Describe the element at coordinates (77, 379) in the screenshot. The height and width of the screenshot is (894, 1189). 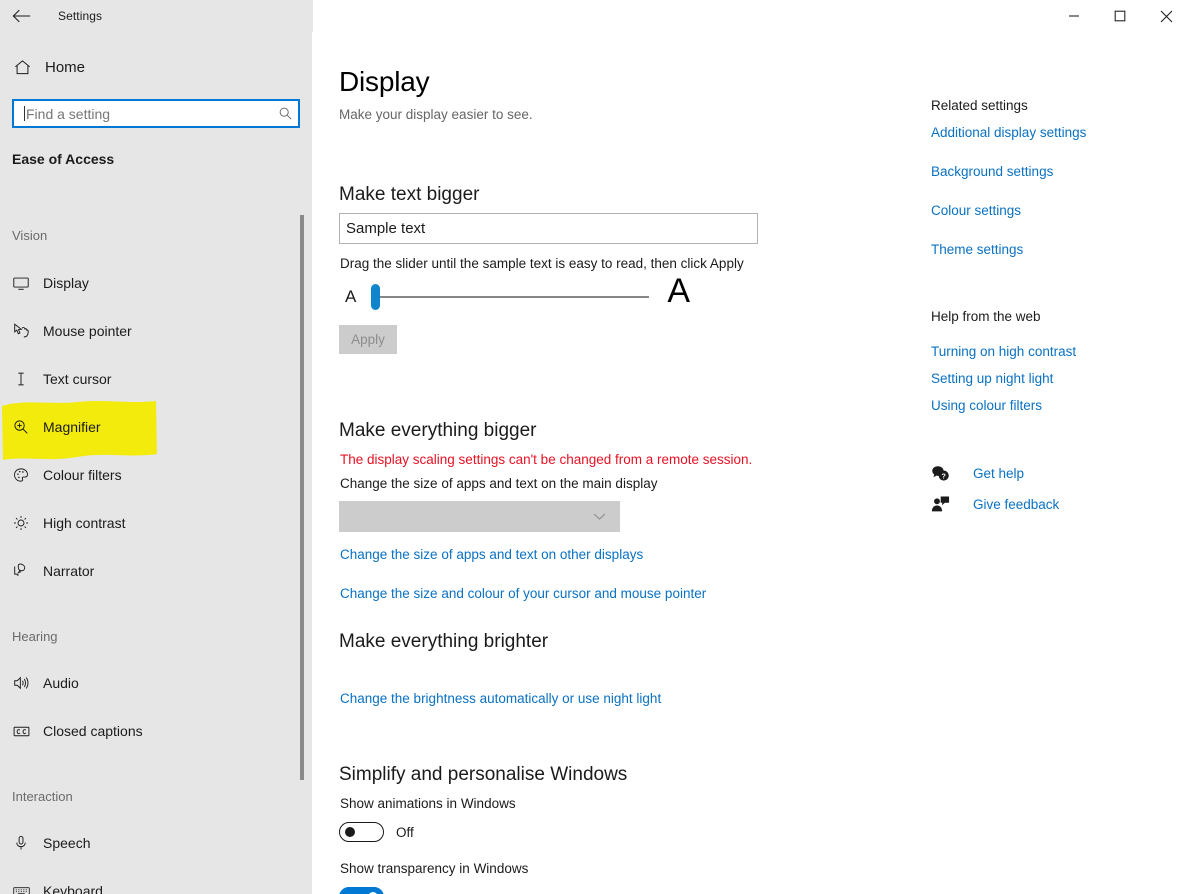
I see `sidebar-item-label: Text cursor` at that location.